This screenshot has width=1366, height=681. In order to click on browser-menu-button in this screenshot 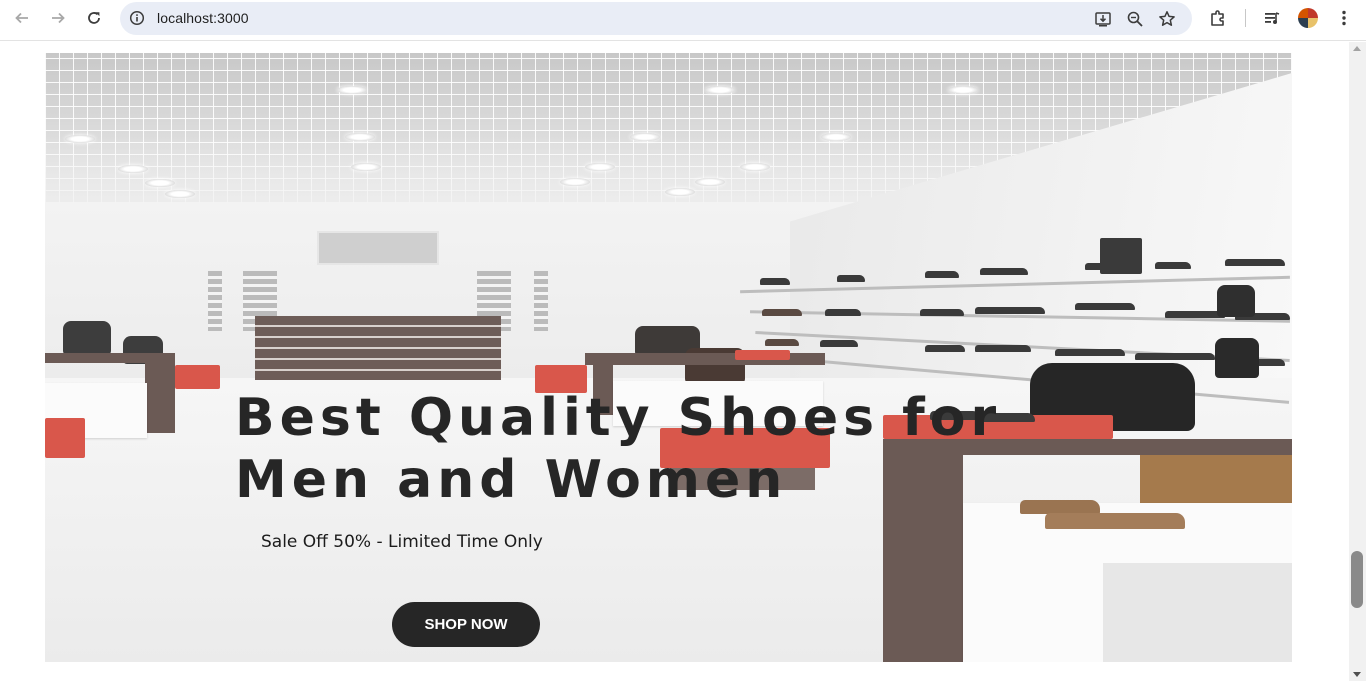, I will do `click(1344, 18)`.